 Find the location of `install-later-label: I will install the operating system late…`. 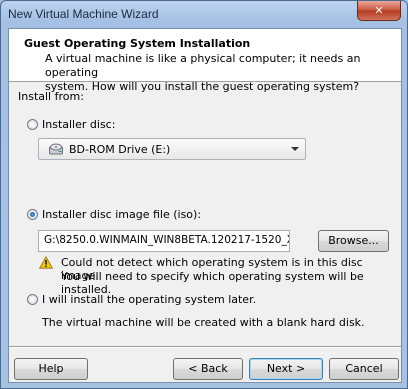

install-later-label: I will install the operating system late… is located at coordinates (149, 299).